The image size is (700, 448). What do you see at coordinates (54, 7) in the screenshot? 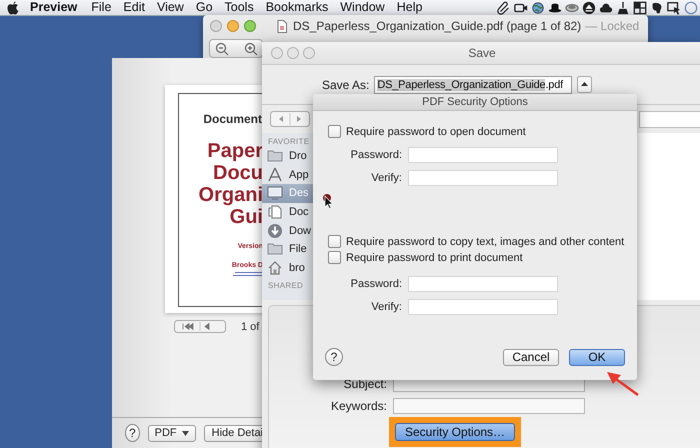
I see `app-menu: Preview` at bounding box center [54, 7].